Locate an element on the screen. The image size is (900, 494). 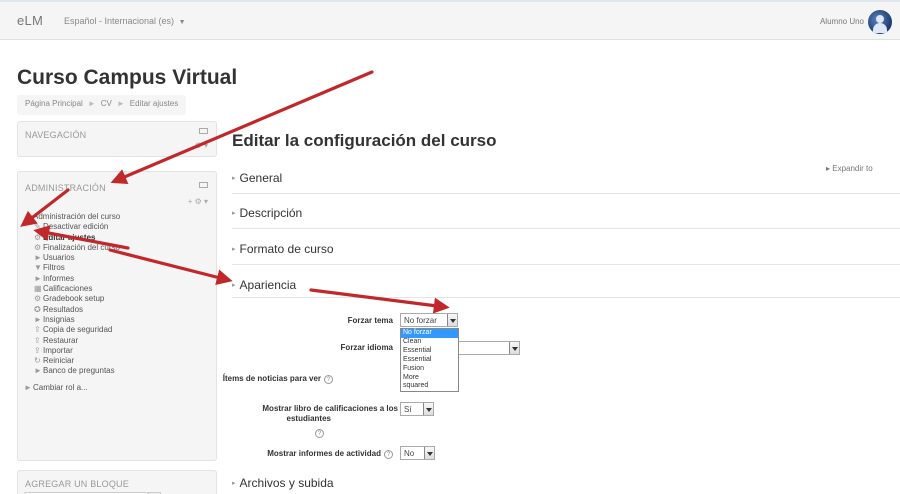
admin-tree-item: ✎ Desactivar edición is located at coordinates (72, 227).